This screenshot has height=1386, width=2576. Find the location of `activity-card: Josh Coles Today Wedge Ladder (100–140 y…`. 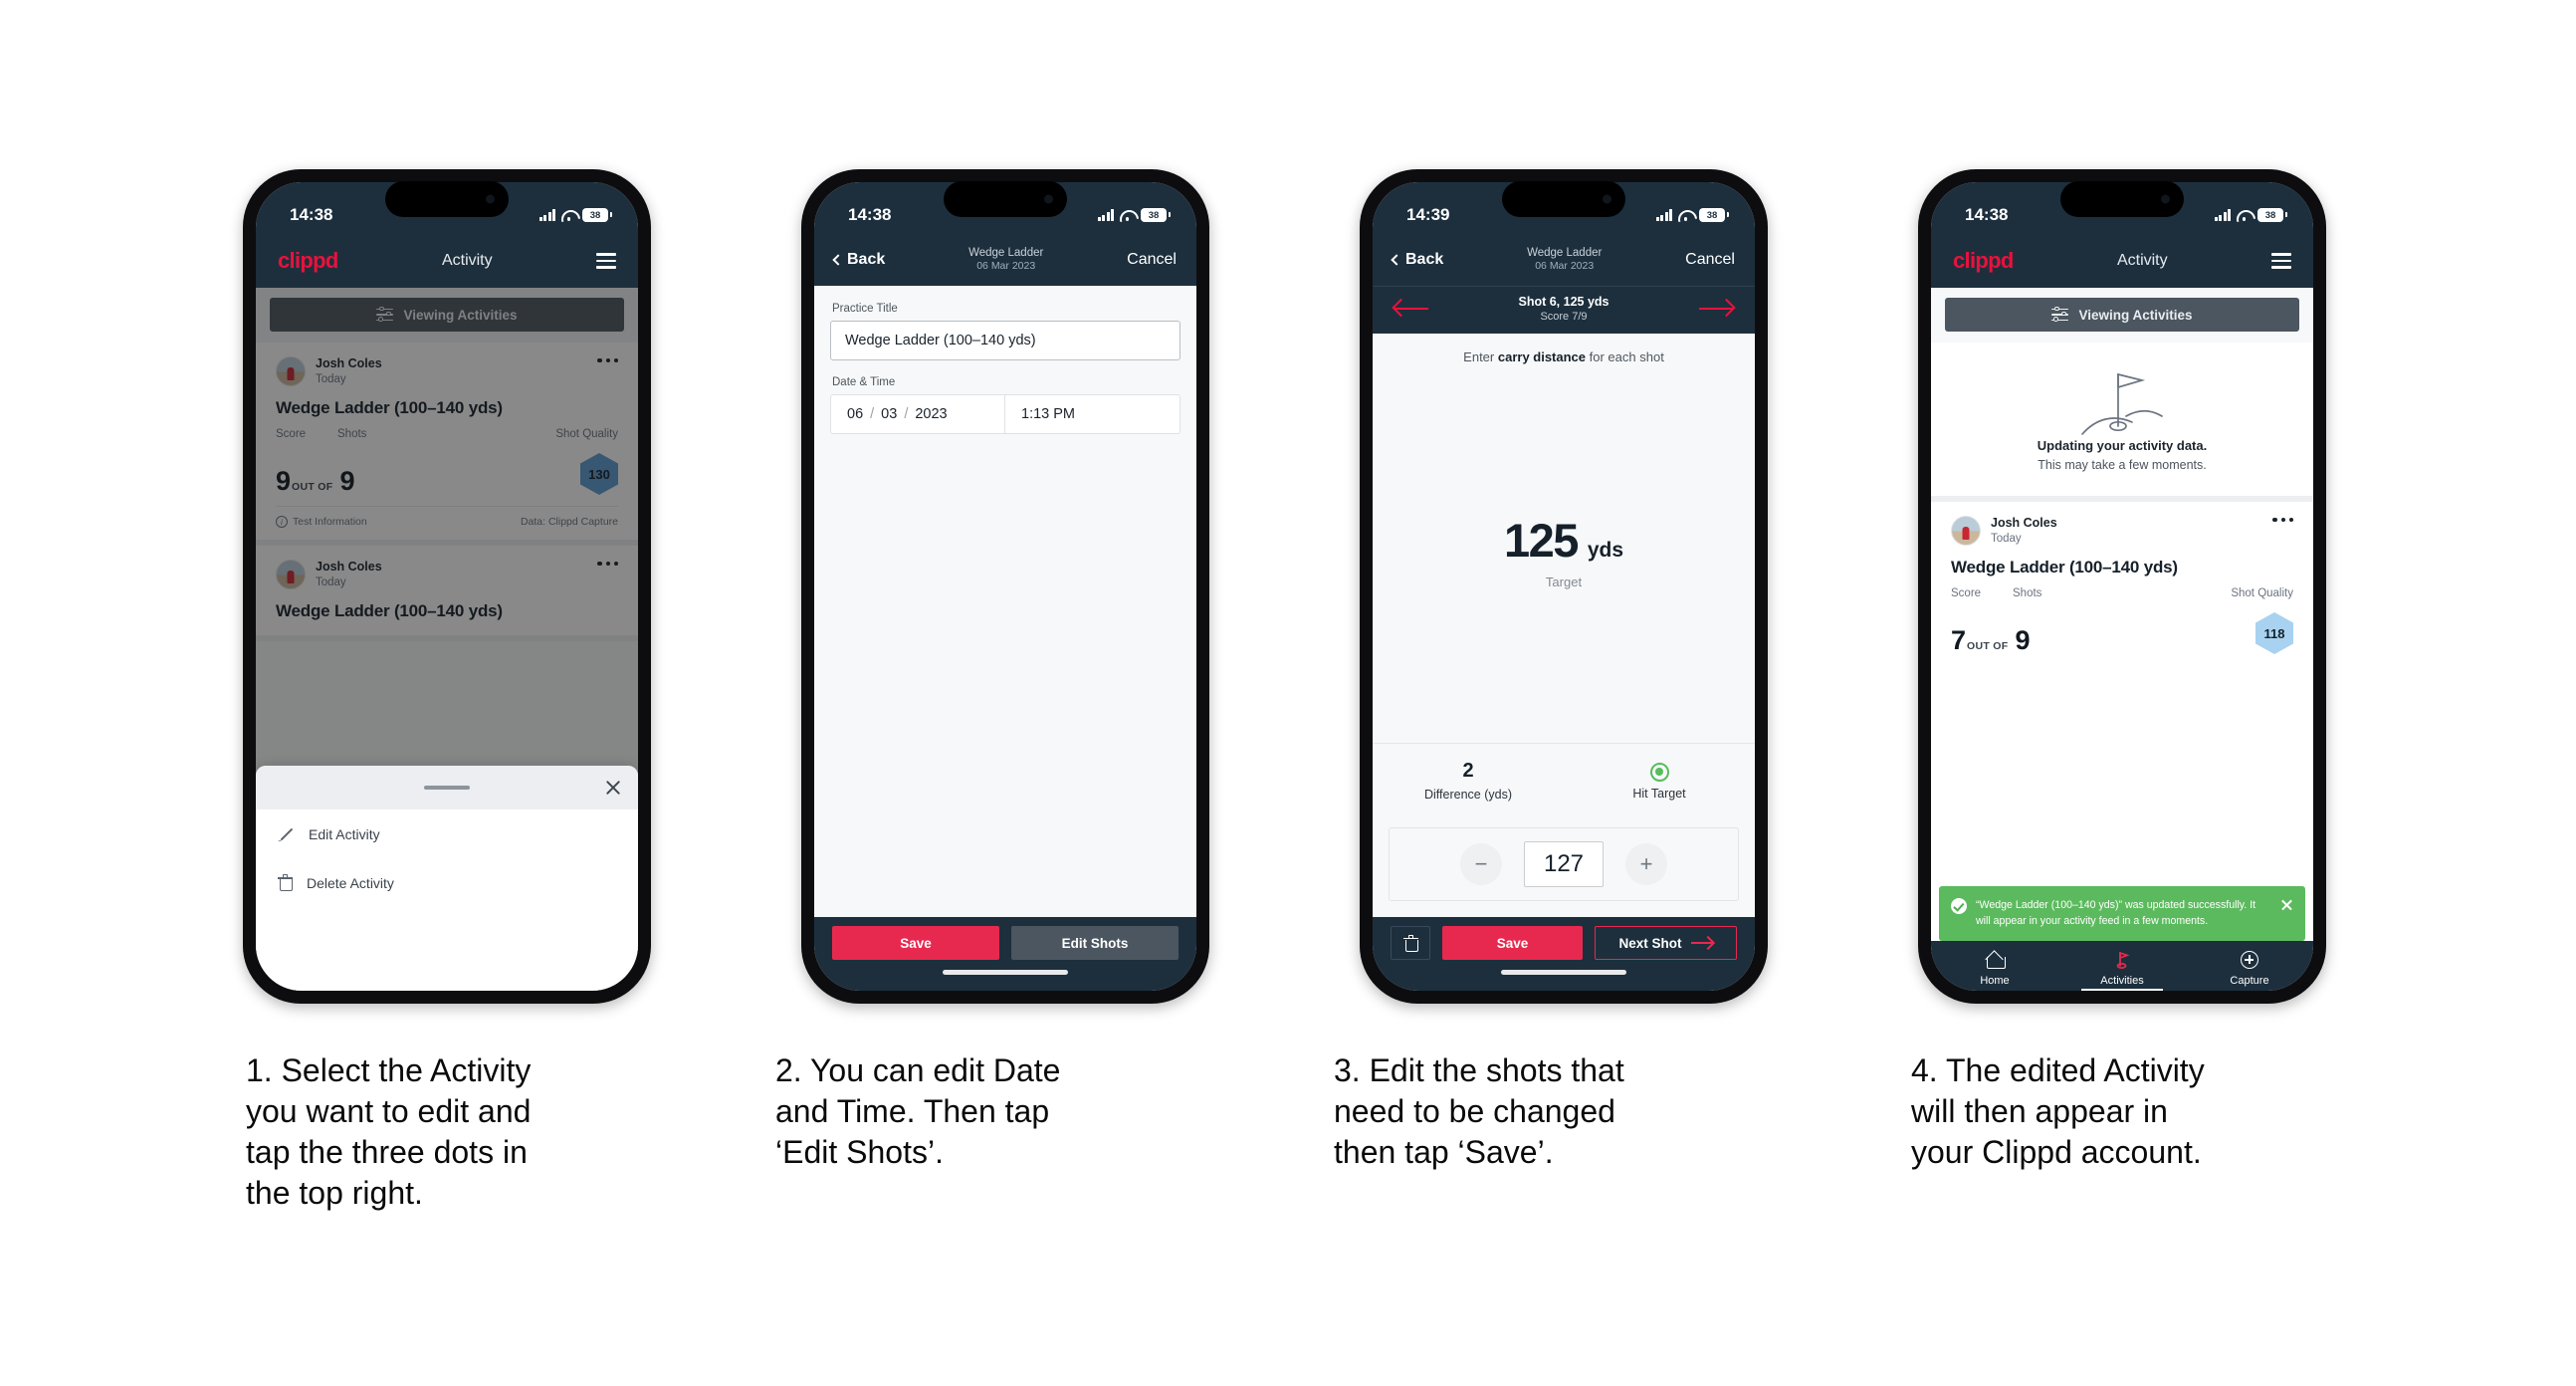

activity-card: Josh Coles Today Wedge Ladder (100–140 y… is located at coordinates (2122, 584).